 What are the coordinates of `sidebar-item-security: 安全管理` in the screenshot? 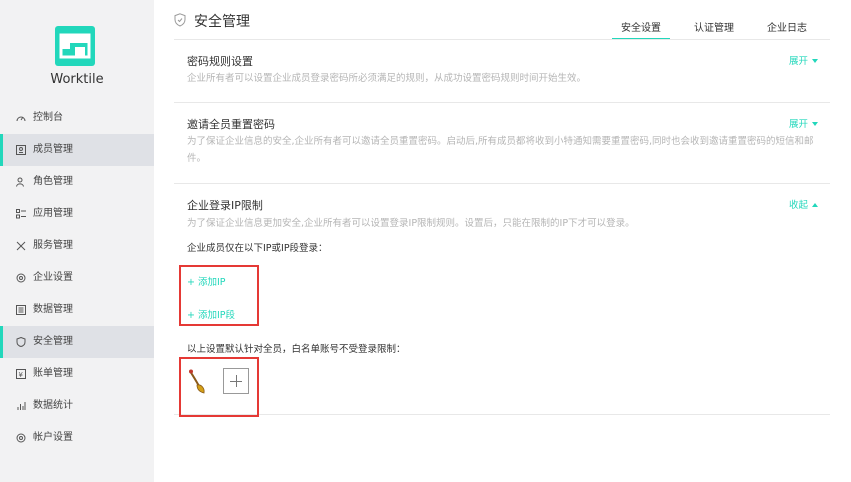 It's located at (77, 342).